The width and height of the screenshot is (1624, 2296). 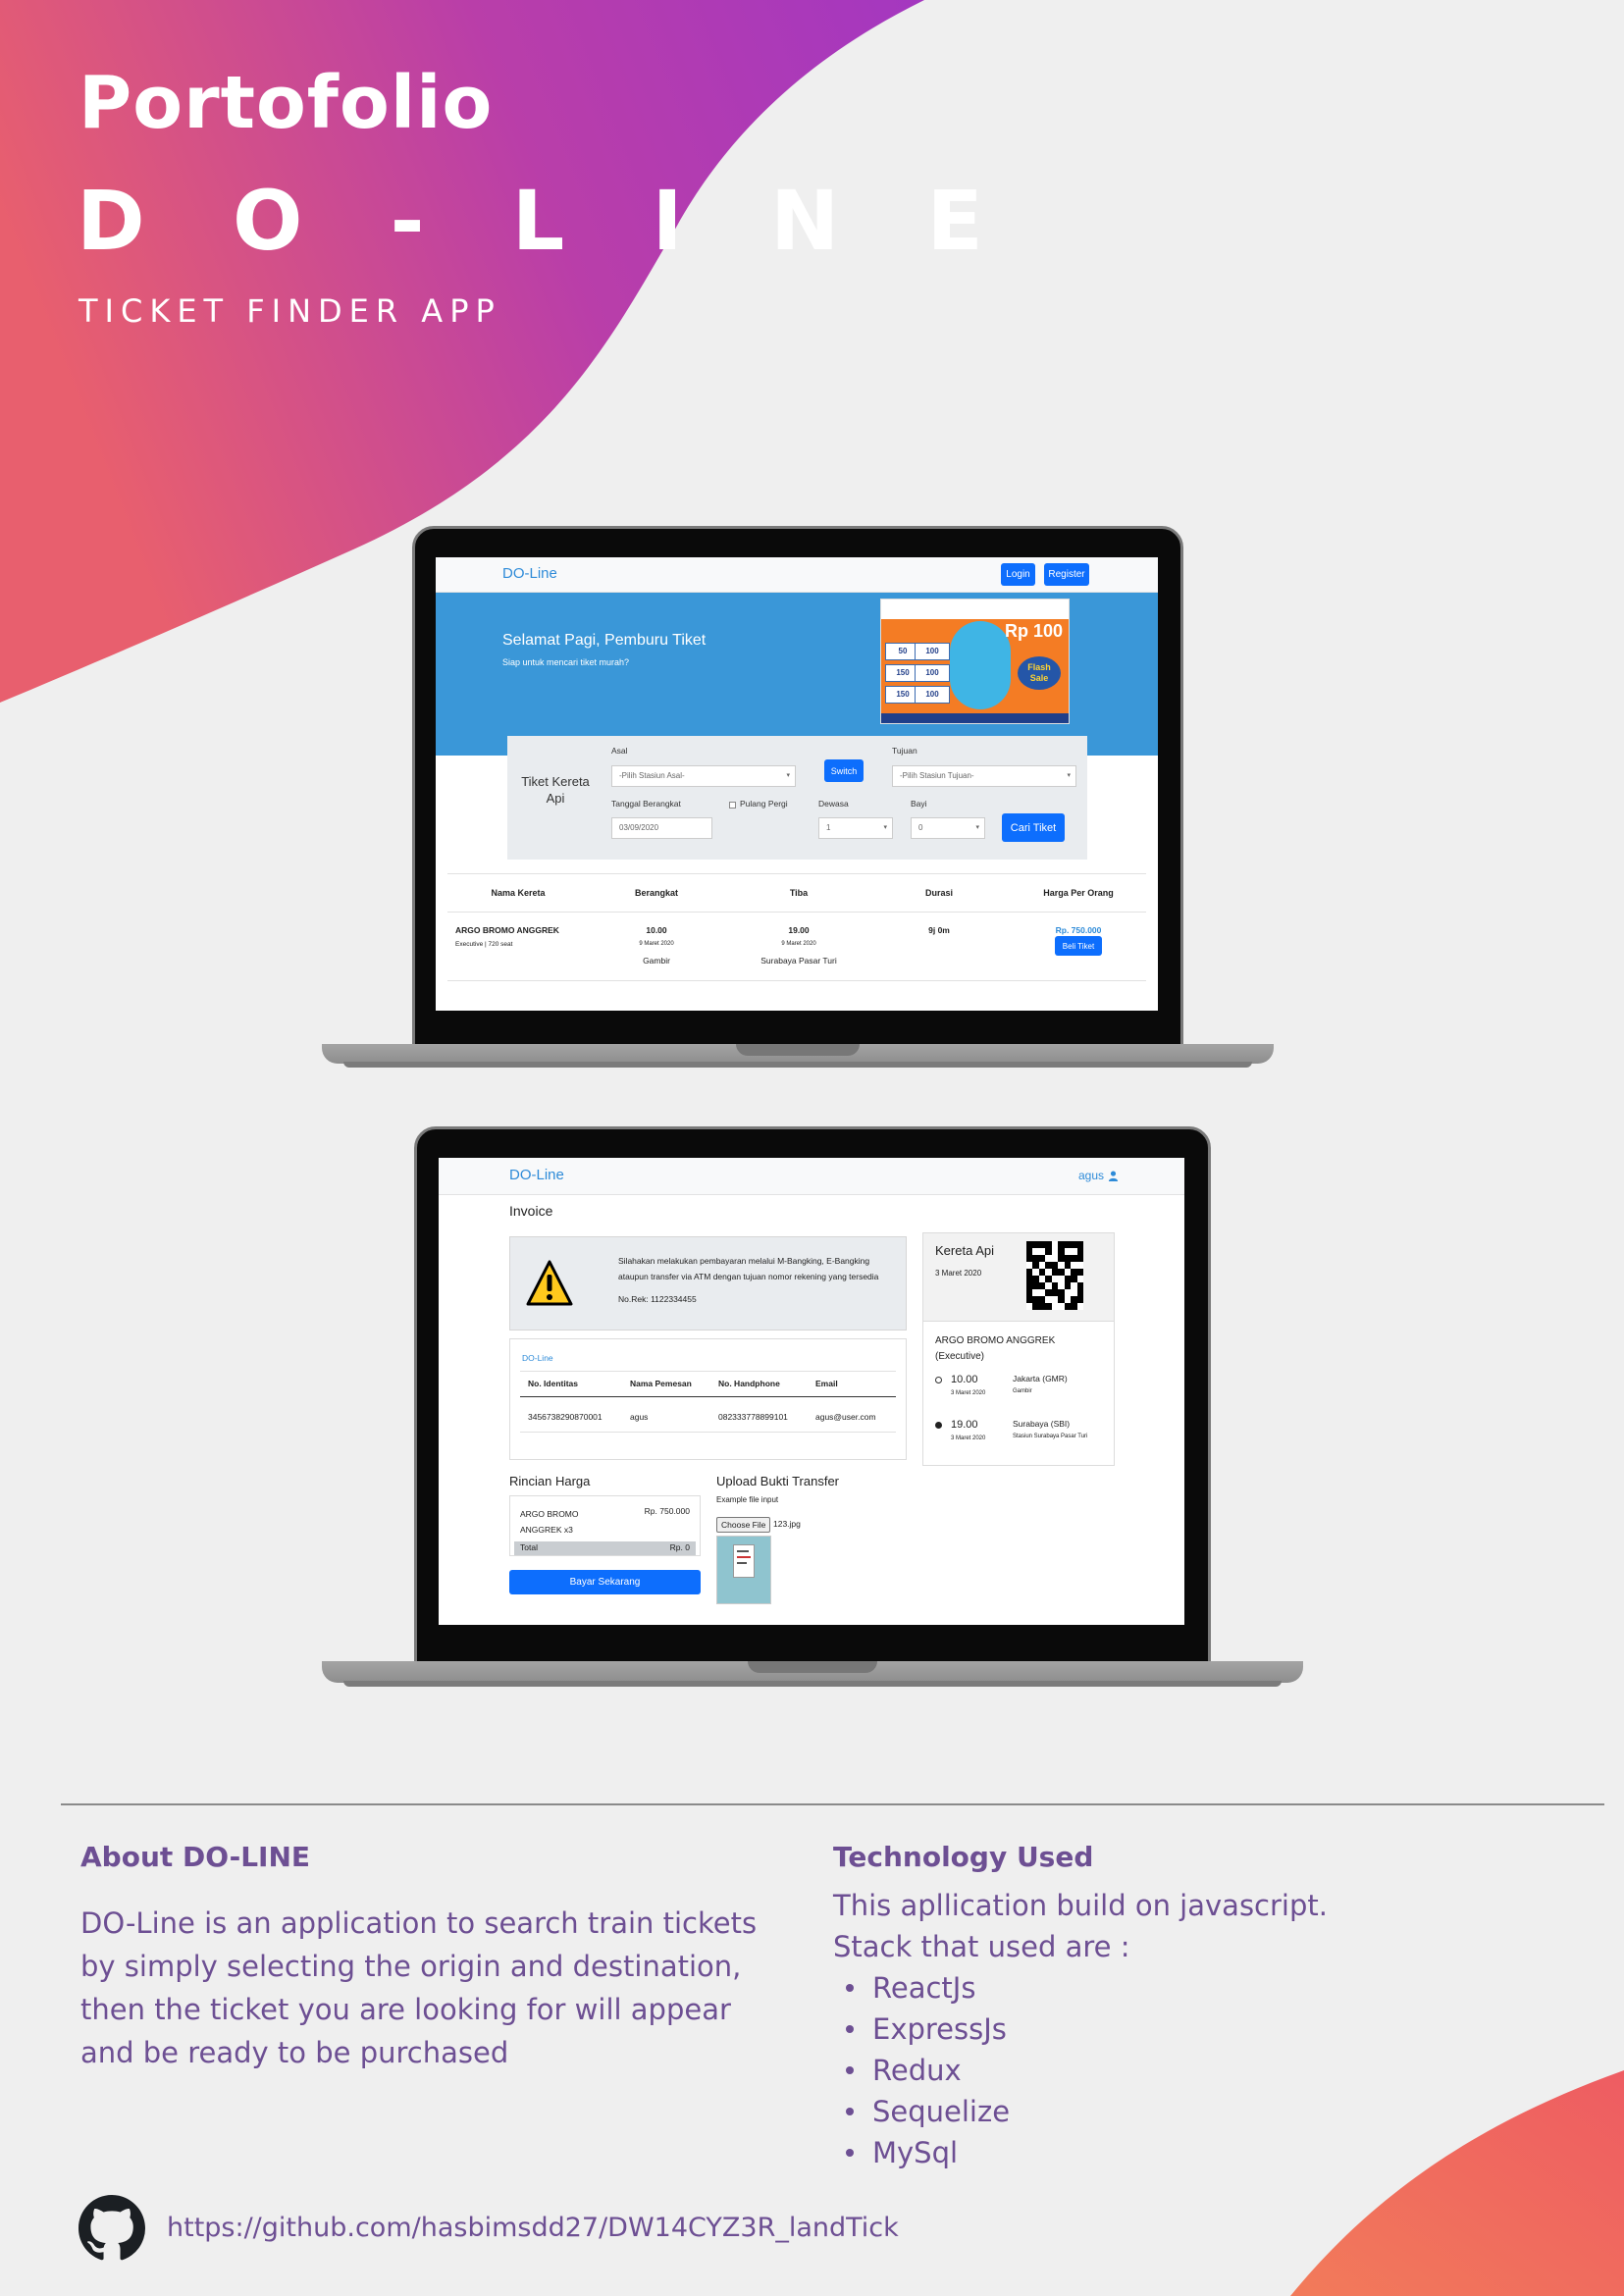 I want to click on list-item: ExpressJs, so click(x=921, y=2029).